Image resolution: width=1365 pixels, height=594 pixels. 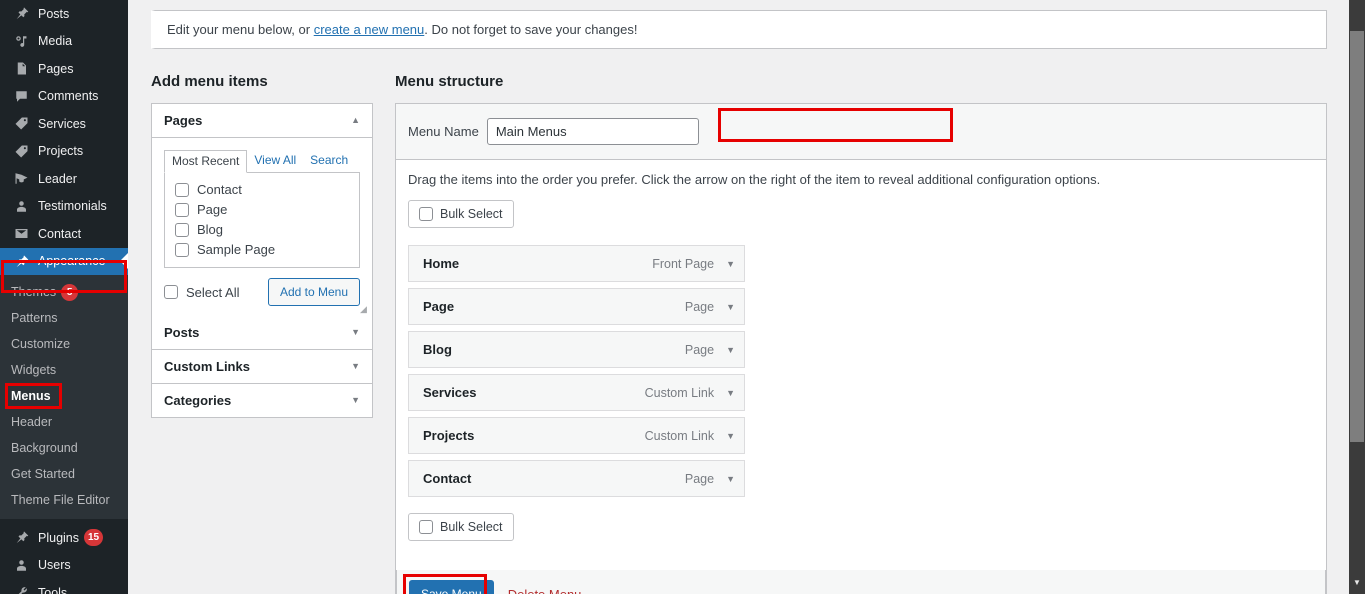 I want to click on sidebar-item-label: Leader, so click(x=57, y=178).